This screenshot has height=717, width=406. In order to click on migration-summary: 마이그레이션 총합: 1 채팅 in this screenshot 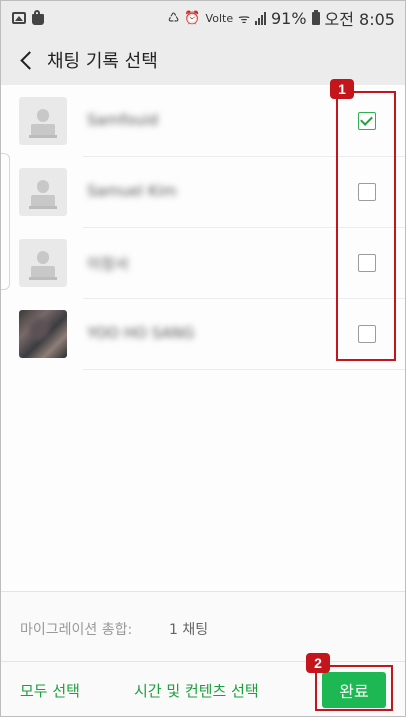, I will do `click(203, 626)`.